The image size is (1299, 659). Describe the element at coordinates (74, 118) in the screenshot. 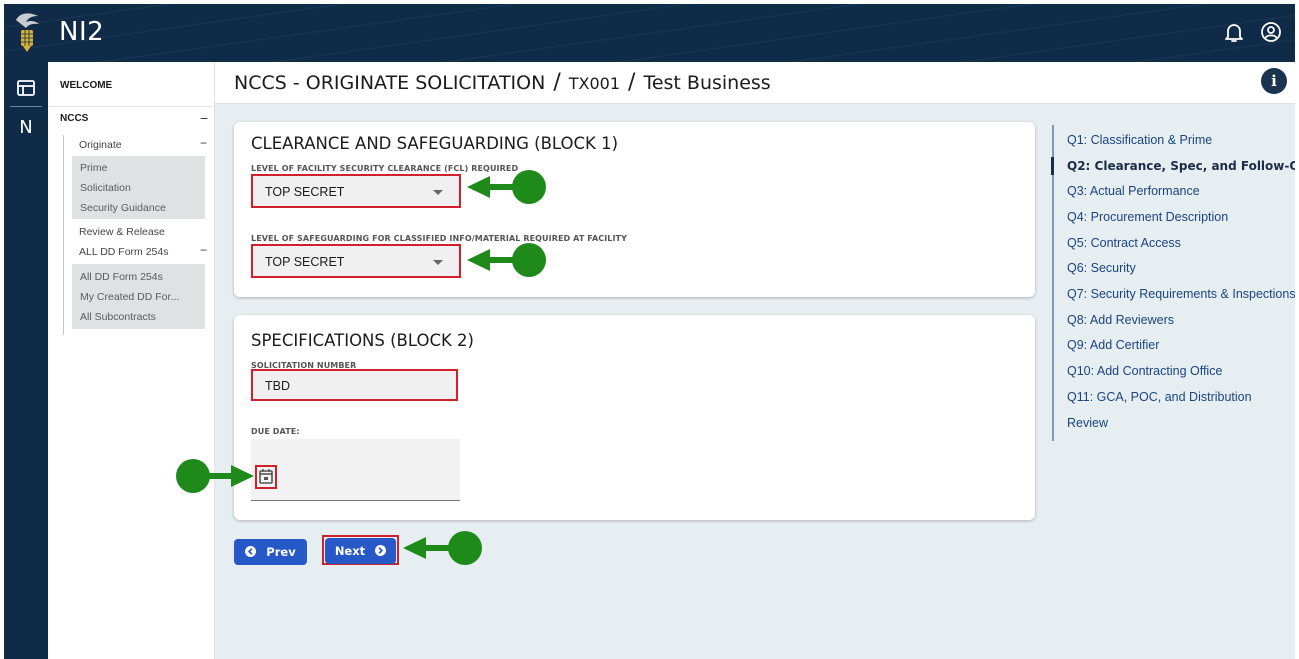

I see `nav-section-nccs: NCCS` at that location.